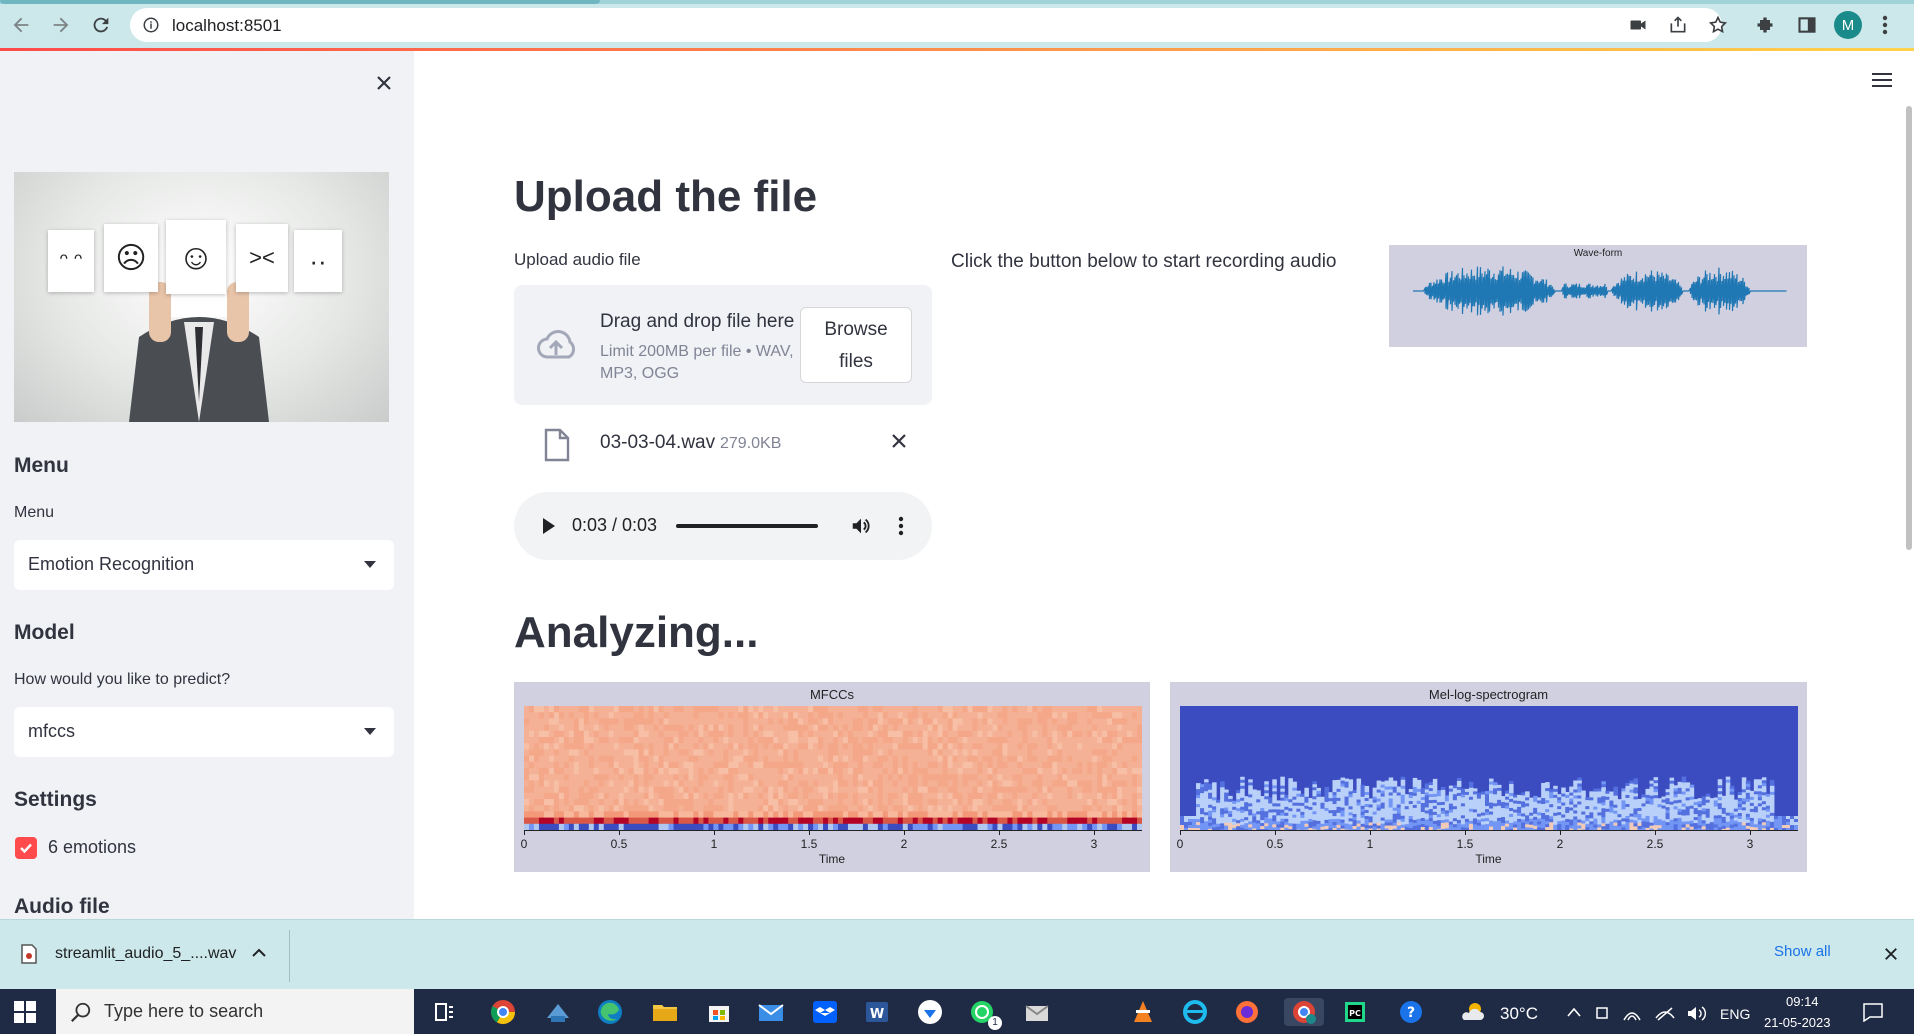 This screenshot has width=1914, height=1034. I want to click on forward-button, so click(61, 25).